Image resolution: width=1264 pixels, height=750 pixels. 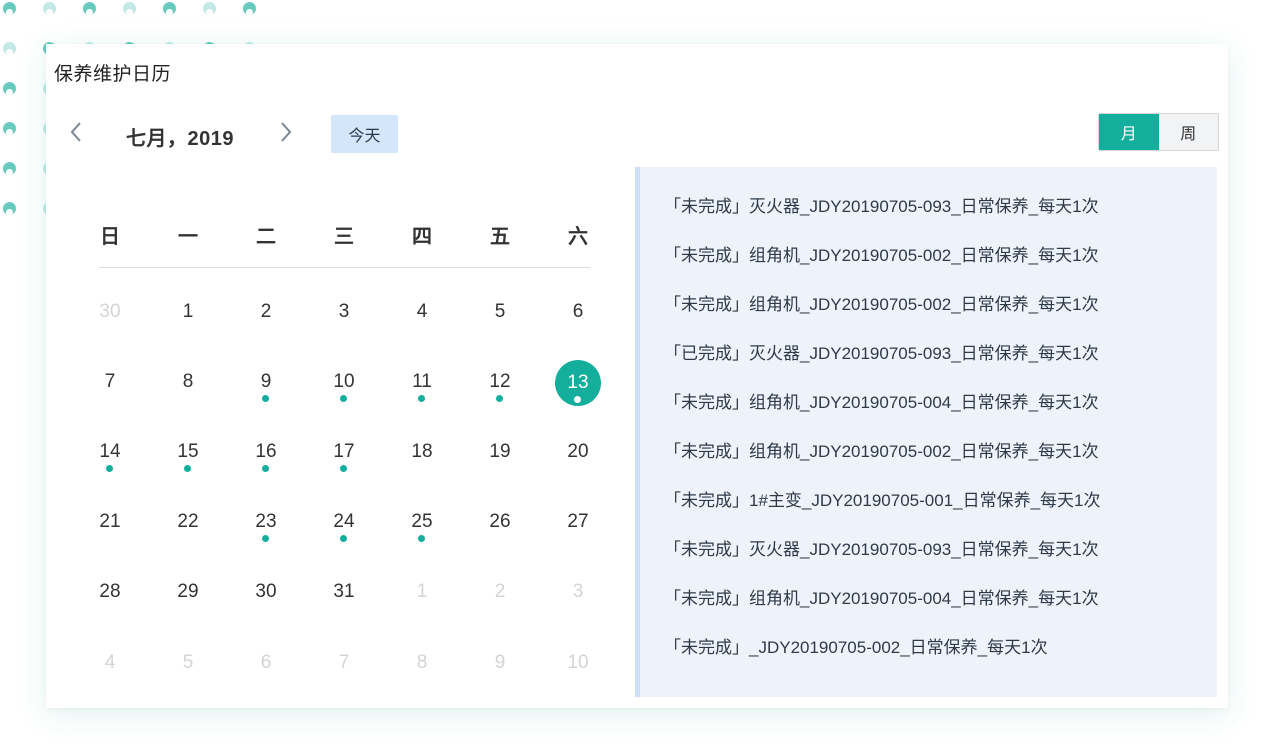 I want to click on calendar-day: 15, so click(x=188, y=460).